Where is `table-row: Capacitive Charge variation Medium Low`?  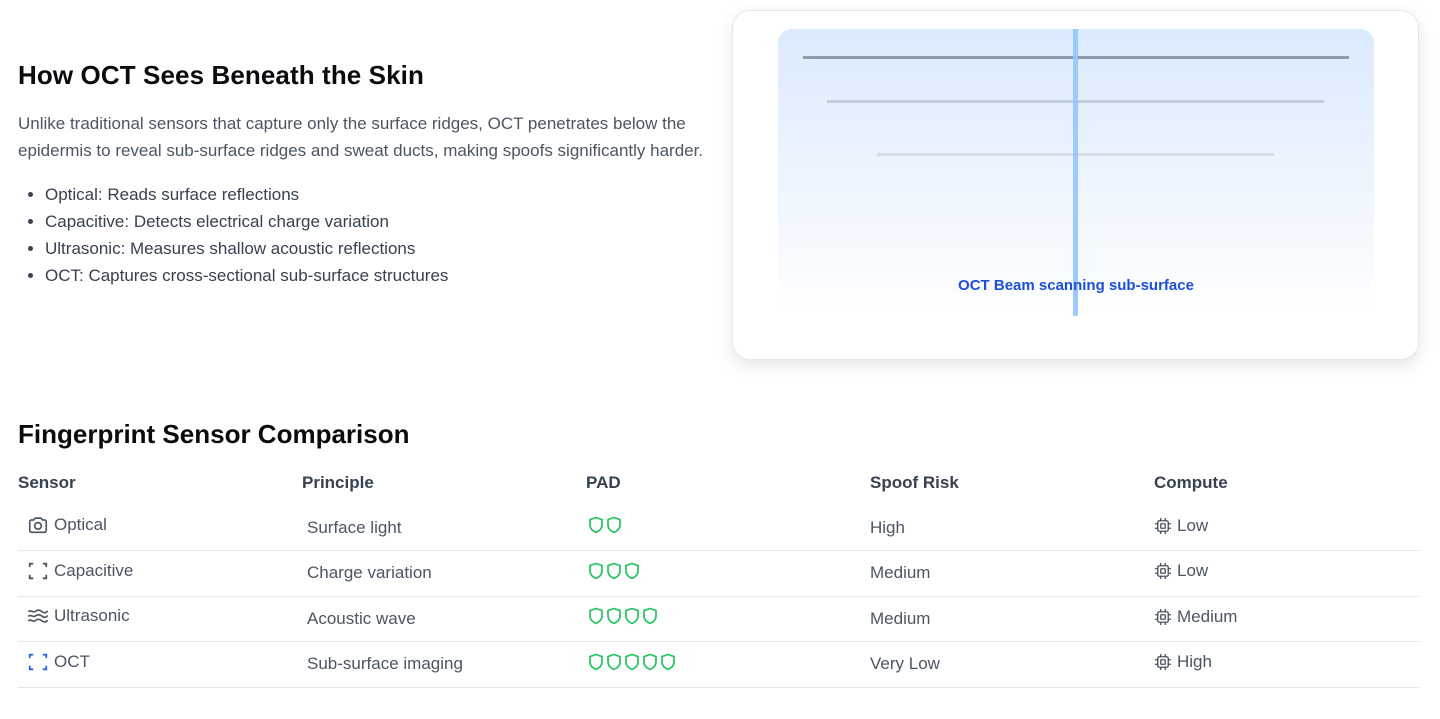 table-row: Capacitive Charge variation Medium Low is located at coordinates (718, 573).